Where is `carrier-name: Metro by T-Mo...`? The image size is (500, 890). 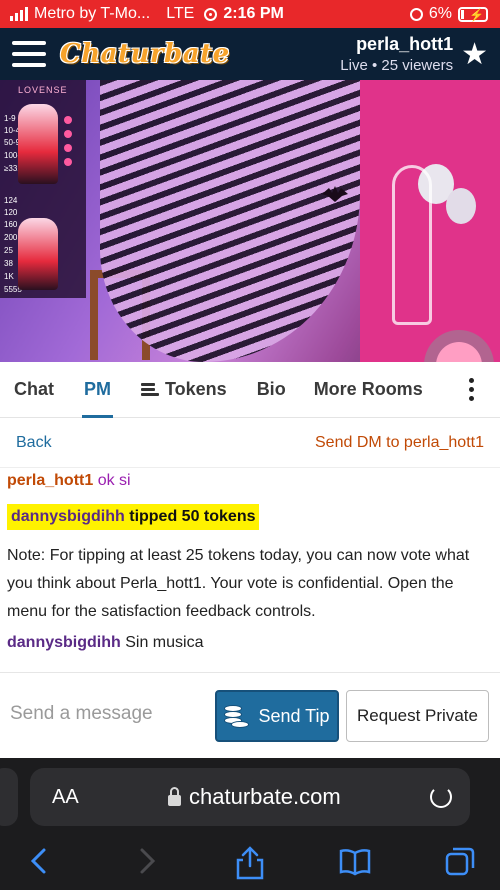 carrier-name: Metro by T-Mo... is located at coordinates (92, 13).